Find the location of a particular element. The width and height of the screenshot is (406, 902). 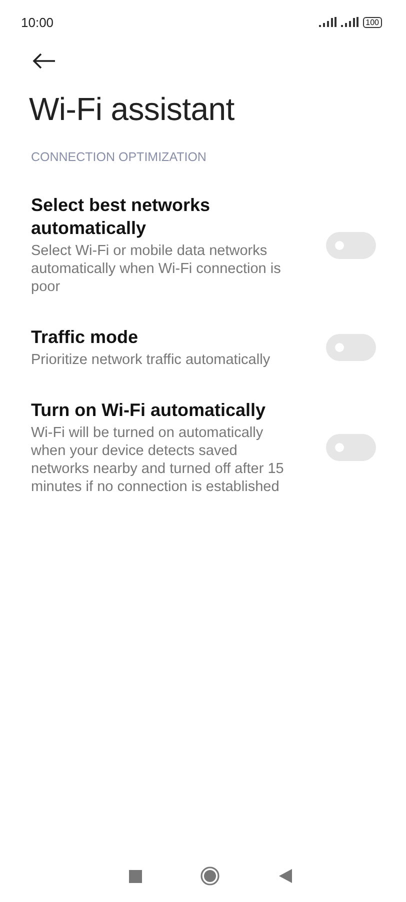

setting-description: Wi-Fi will be turned on automatically when your device detects saved networks nearby and turned off after 15 minutes if no connection is established is located at coordinates (158, 460).